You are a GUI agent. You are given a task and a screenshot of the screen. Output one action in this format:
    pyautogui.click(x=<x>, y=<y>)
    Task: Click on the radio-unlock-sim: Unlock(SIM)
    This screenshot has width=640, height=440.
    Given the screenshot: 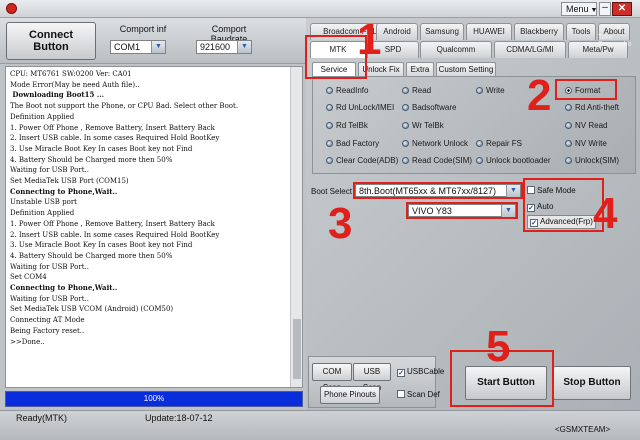 What is the action you would take?
    pyautogui.click(x=592, y=160)
    